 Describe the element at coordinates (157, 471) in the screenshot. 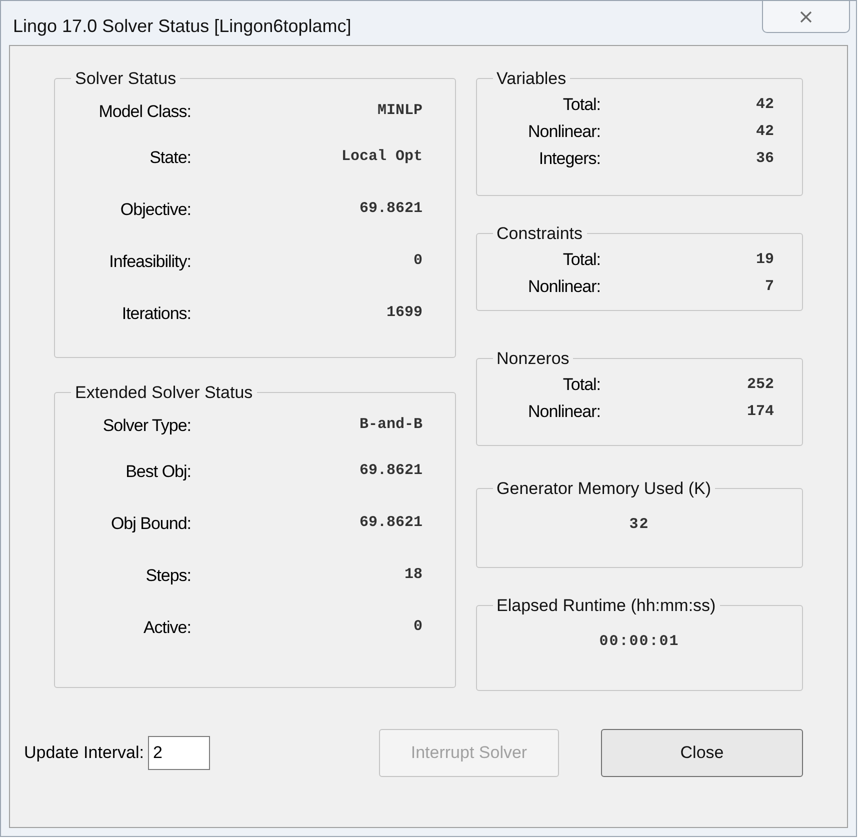

I see `field-label: Best Obj:` at that location.